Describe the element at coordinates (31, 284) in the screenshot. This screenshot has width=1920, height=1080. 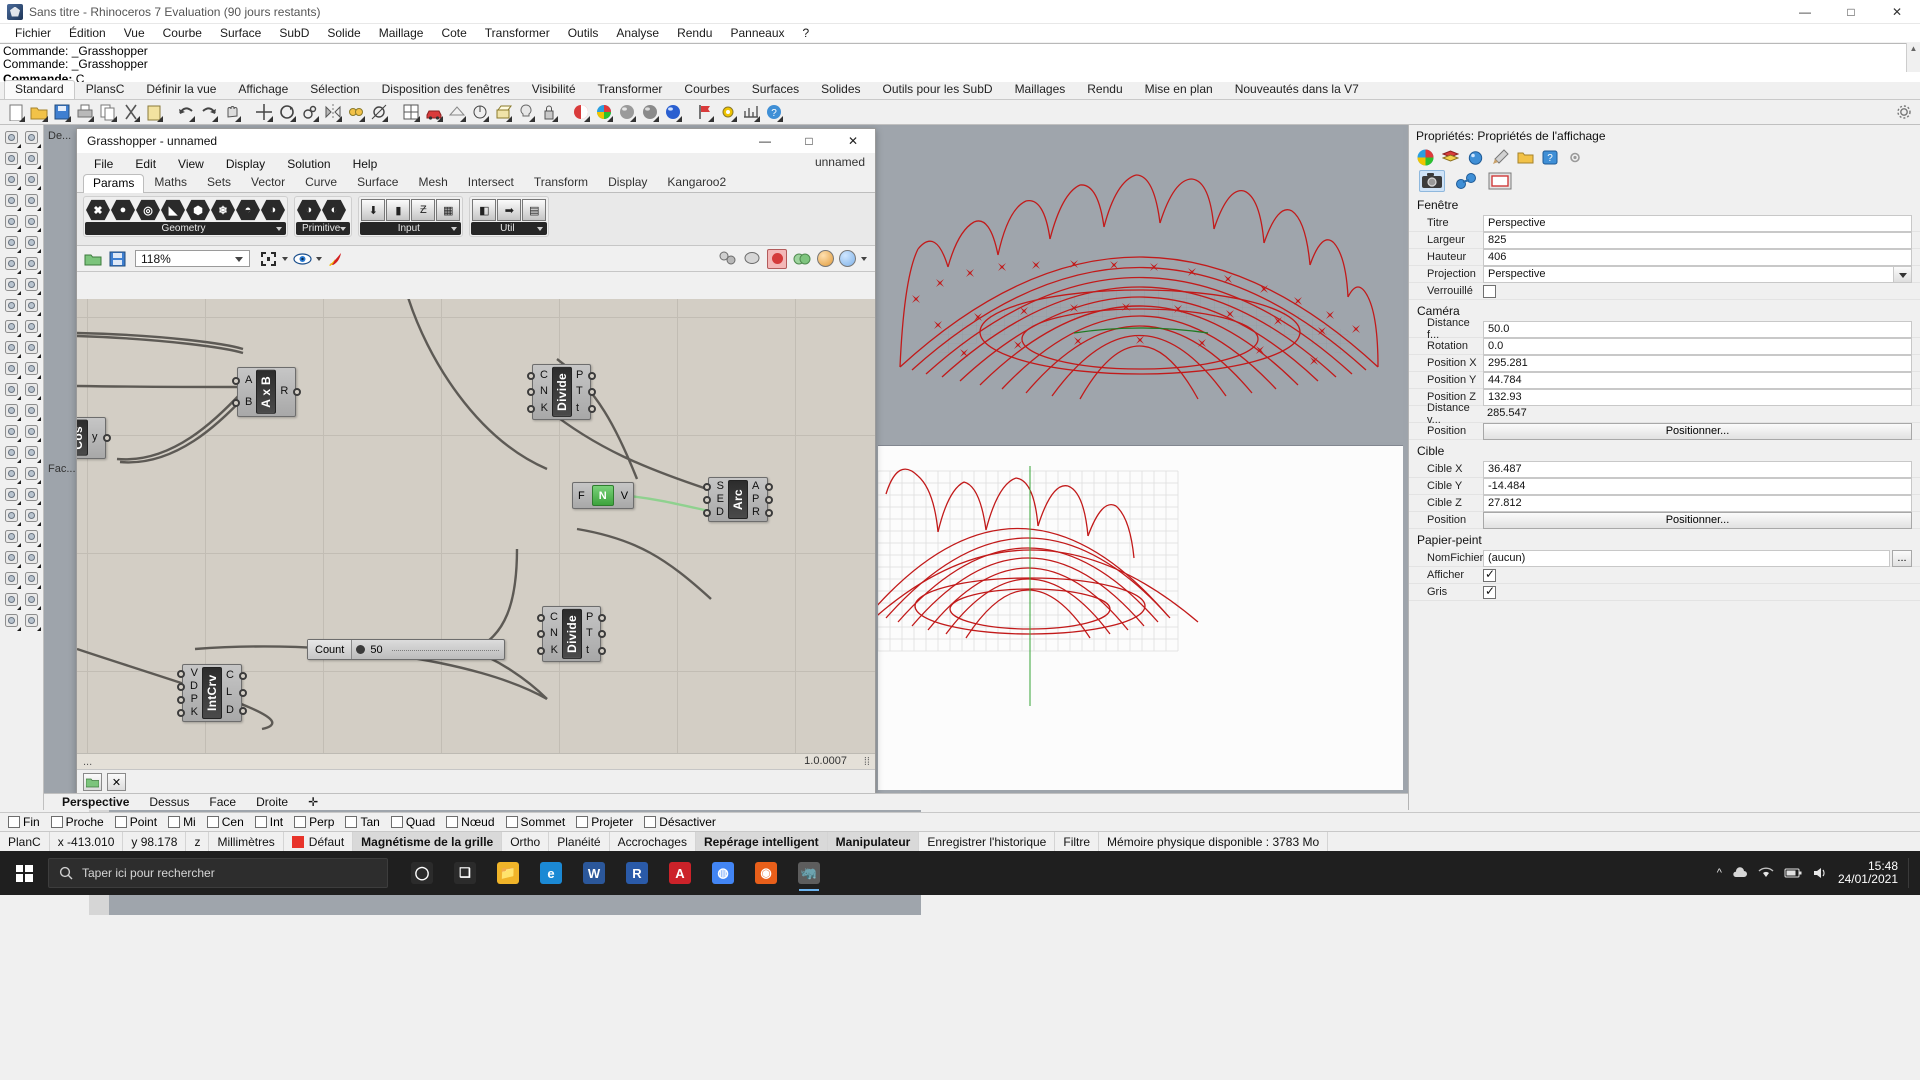
I see `patch-icon` at that location.